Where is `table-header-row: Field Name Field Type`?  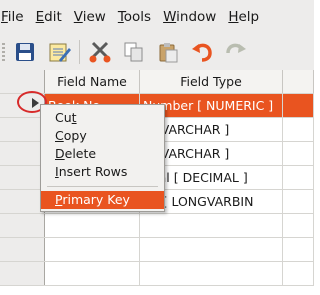 table-header-row: Field Name Field Type is located at coordinates (157, 82).